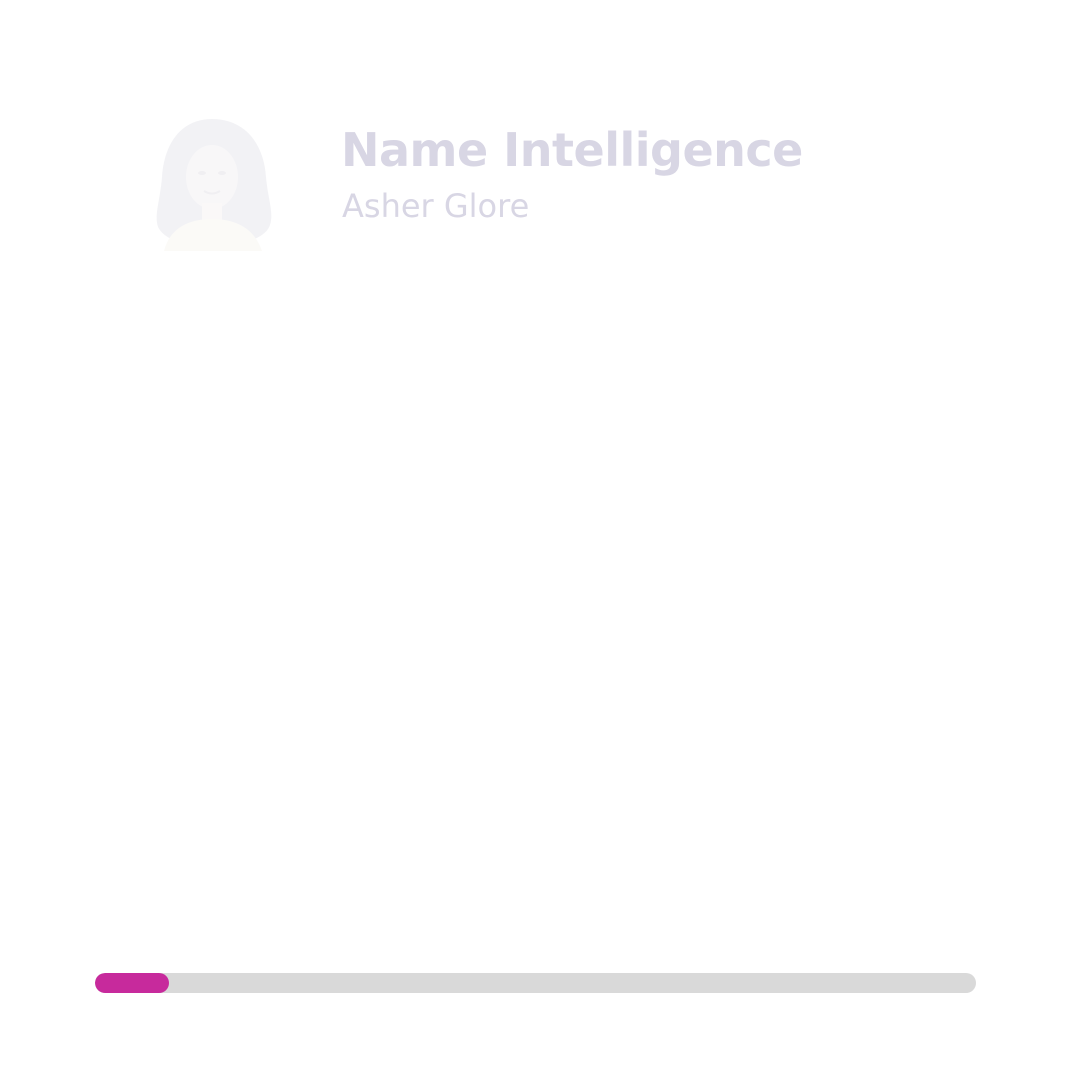  Describe the element at coordinates (132, 983) in the screenshot. I see `progress-bar-fill` at that location.